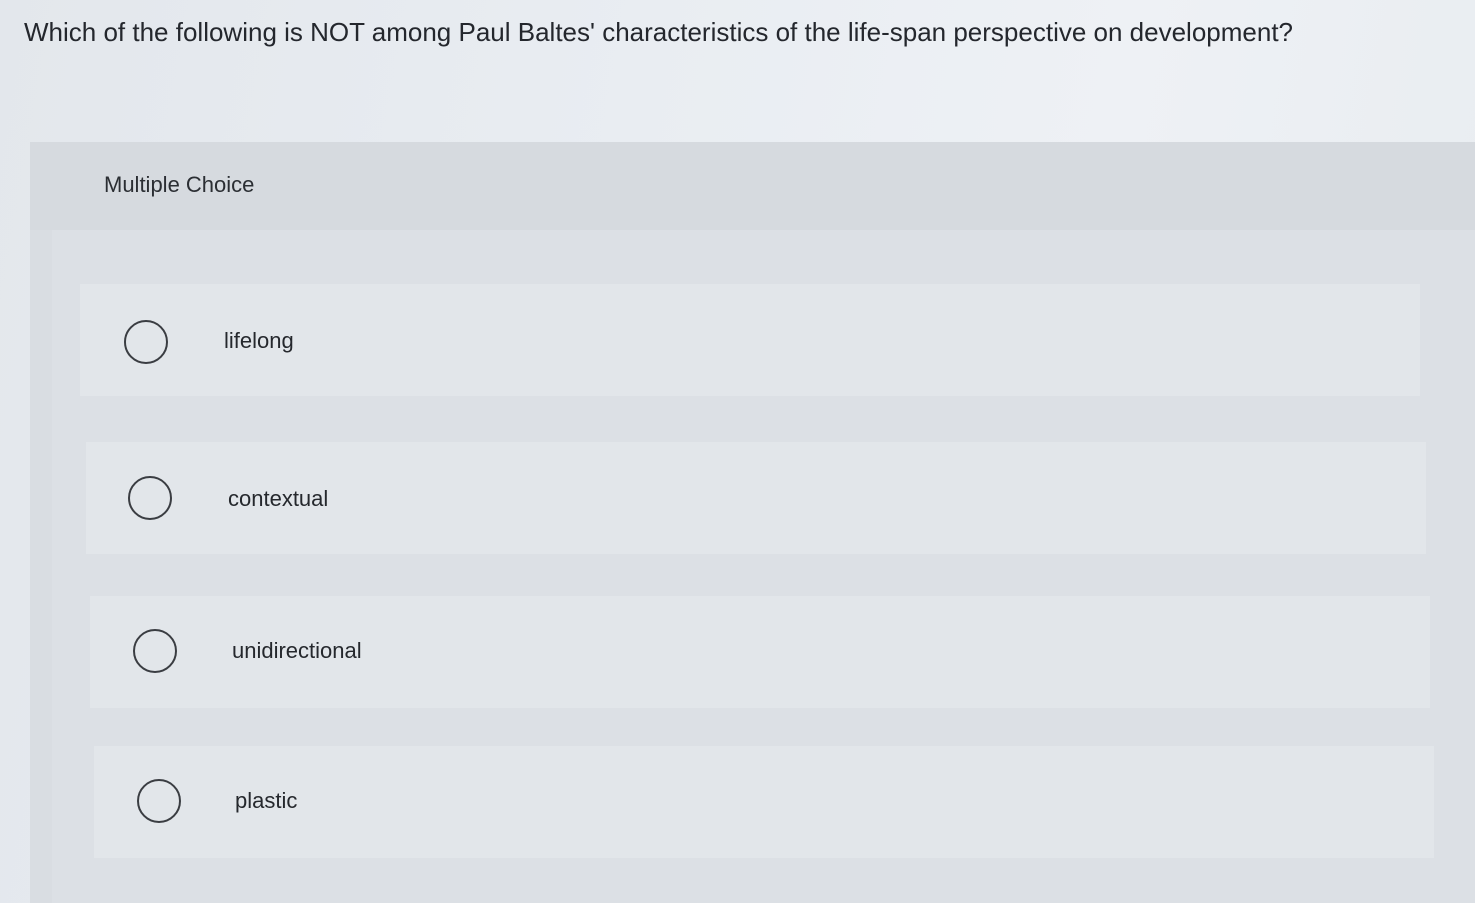 This screenshot has width=1475, height=903. I want to click on option-plastic: plastic, so click(764, 802).